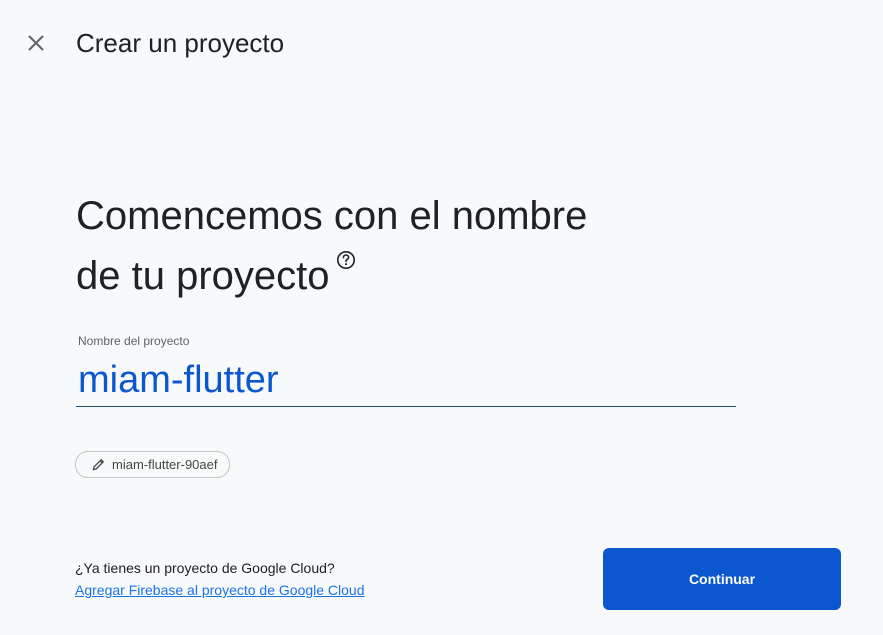  I want to click on project-id-chip: miam-flutter-90aef, so click(153, 464).